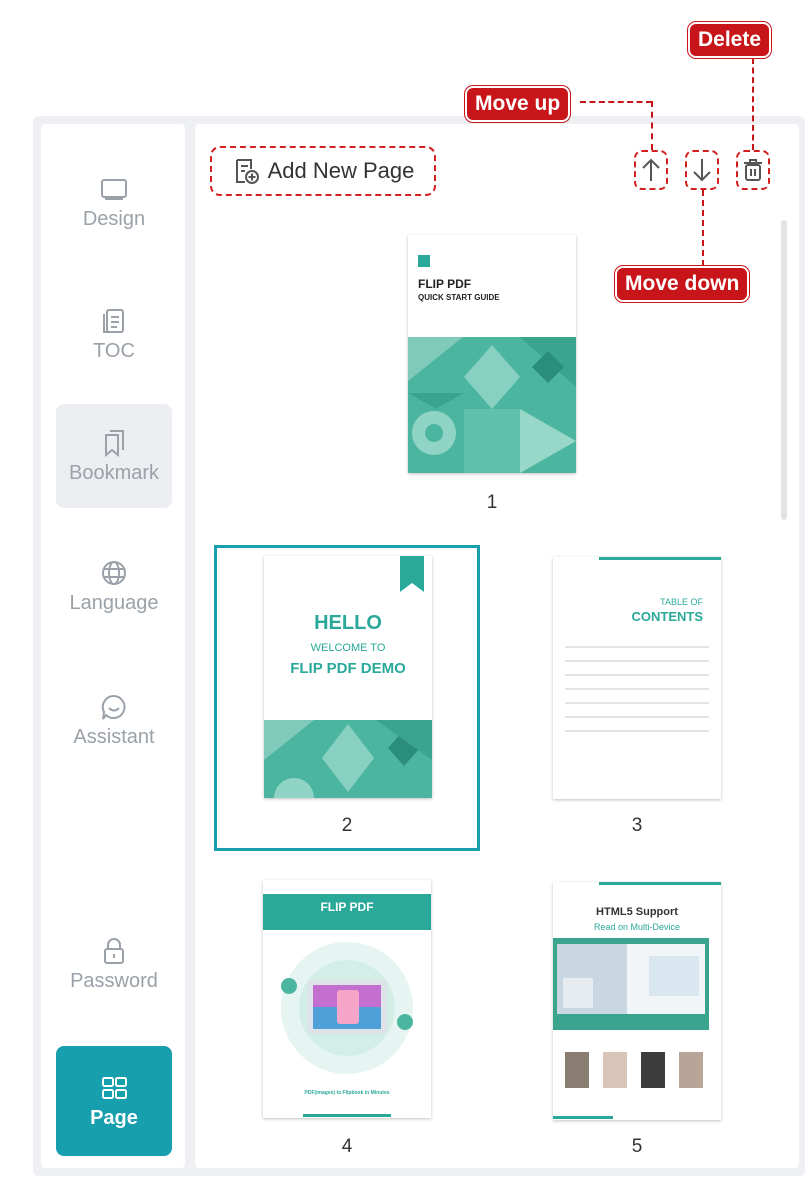 The height and width of the screenshot is (1192, 812). What do you see at coordinates (424, 261) in the screenshot?
I see `logo-icon` at bounding box center [424, 261].